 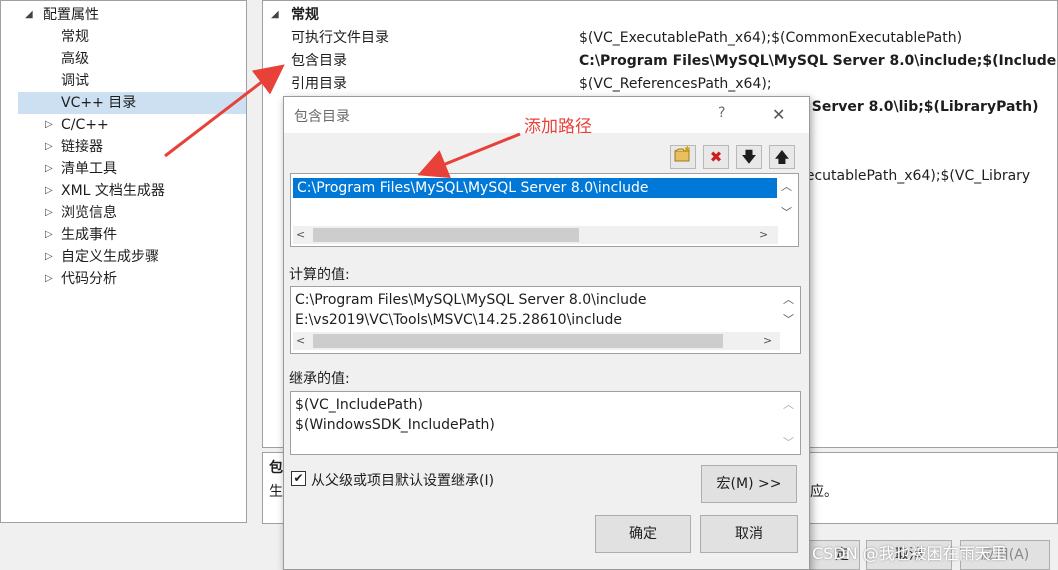 What do you see at coordinates (224, 111) in the screenshot?
I see `arrow-to-include-row` at bounding box center [224, 111].